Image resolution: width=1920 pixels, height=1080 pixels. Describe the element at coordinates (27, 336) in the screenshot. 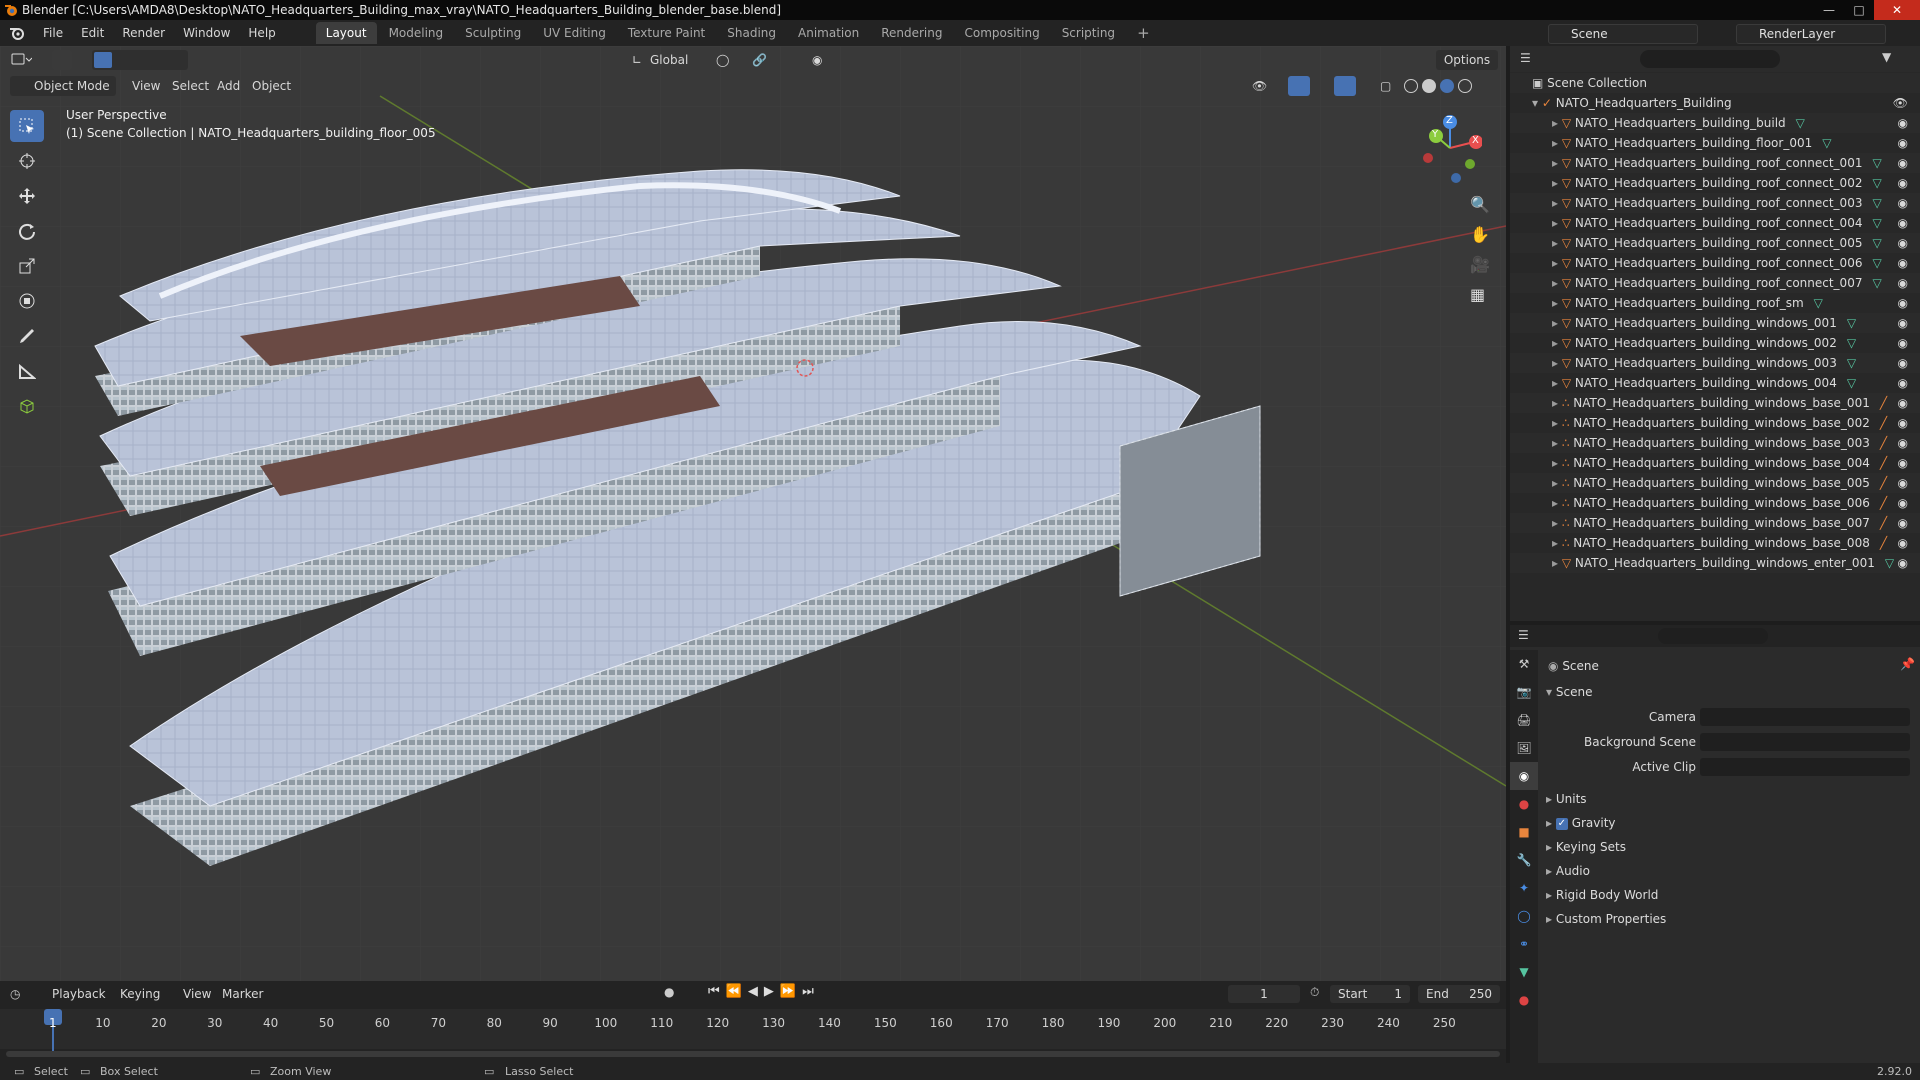

I see `annotate-tool-icon` at that location.